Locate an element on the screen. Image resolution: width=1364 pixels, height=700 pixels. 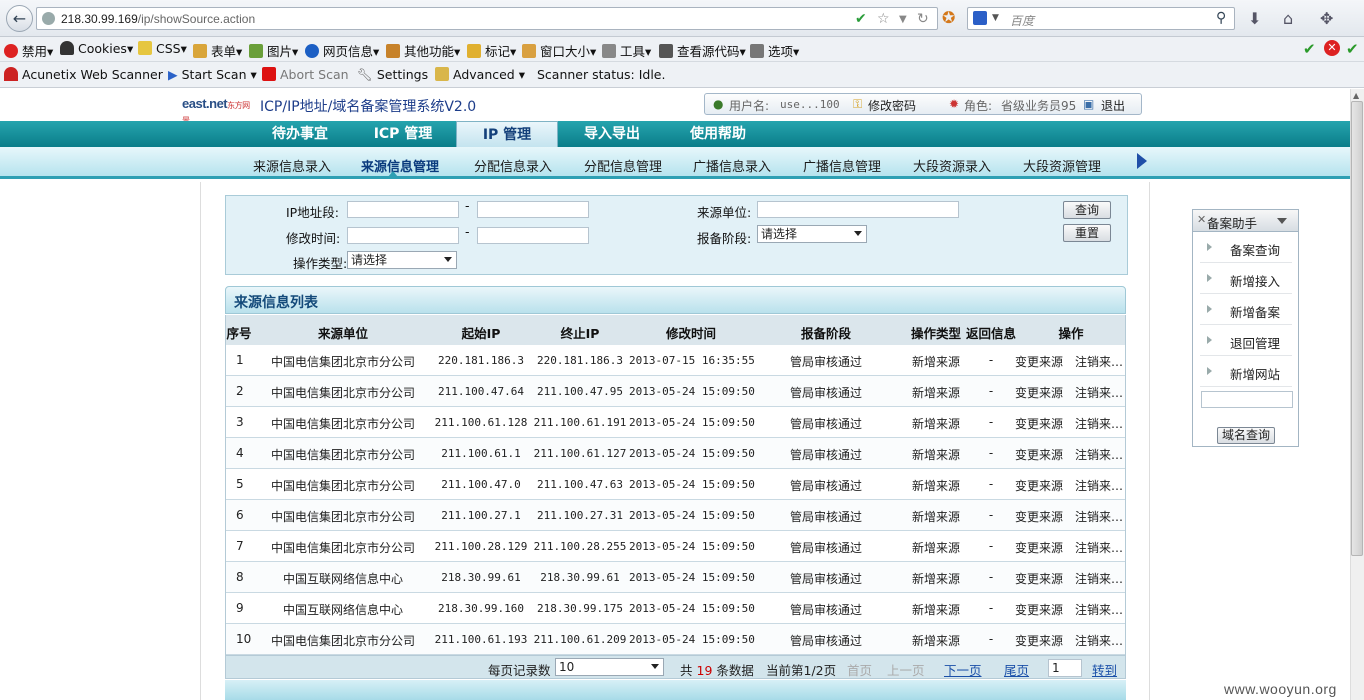
toolbar-resize: 窗口大小▾ is located at coordinates (559, 50).